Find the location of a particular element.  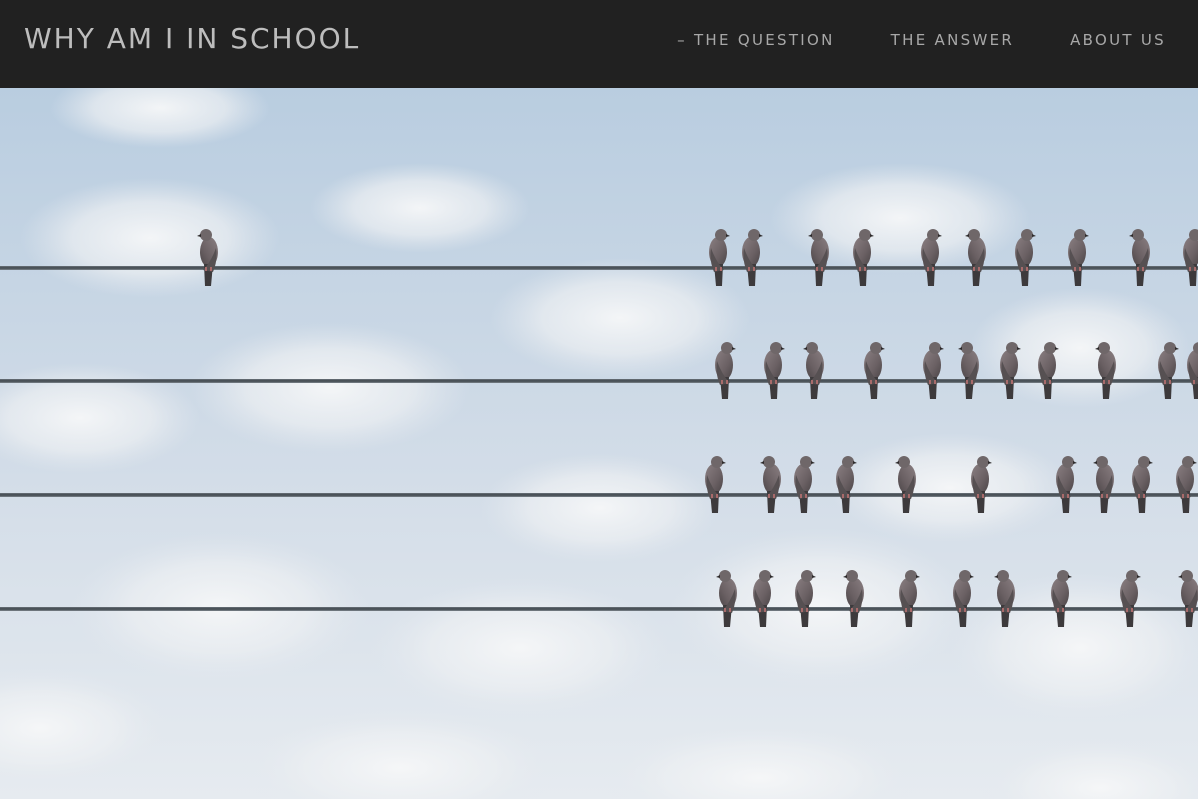

nav-item-the-answer: THE ANSWER is located at coordinates (952, 40).